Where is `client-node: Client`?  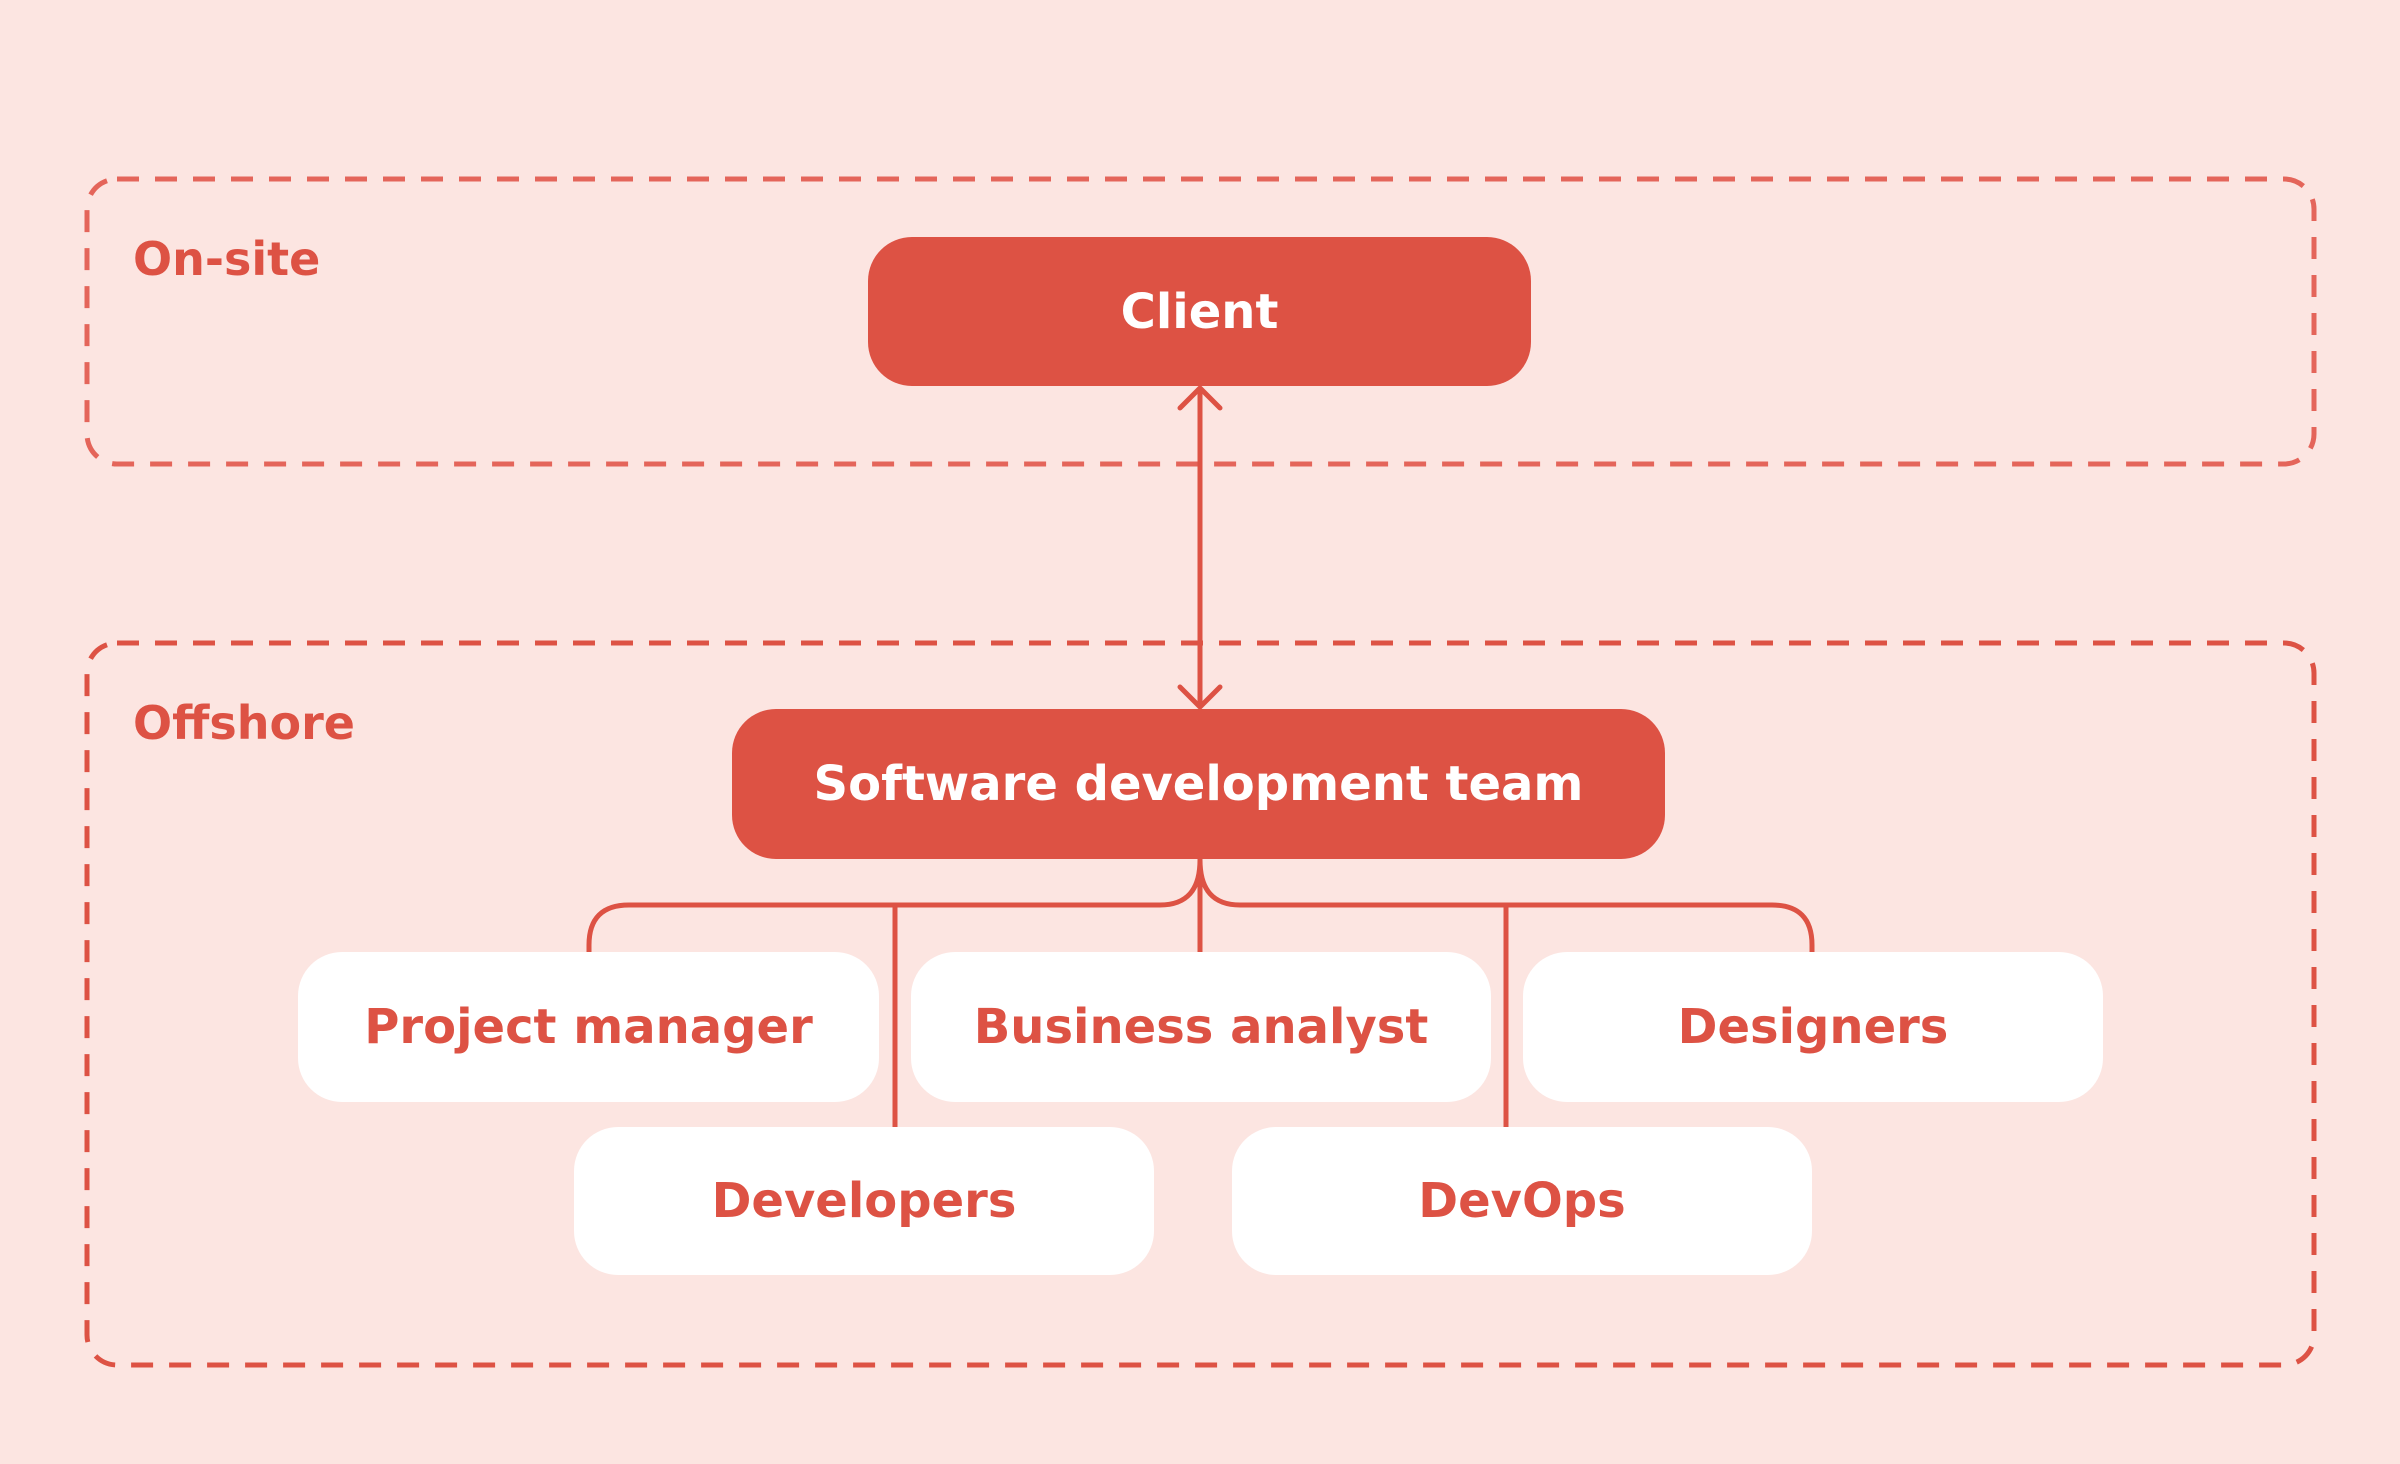 client-node: Client is located at coordinates (1199, 311).